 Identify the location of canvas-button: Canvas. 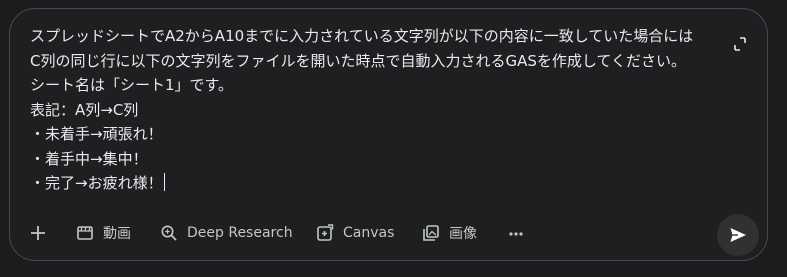
(355, 233).